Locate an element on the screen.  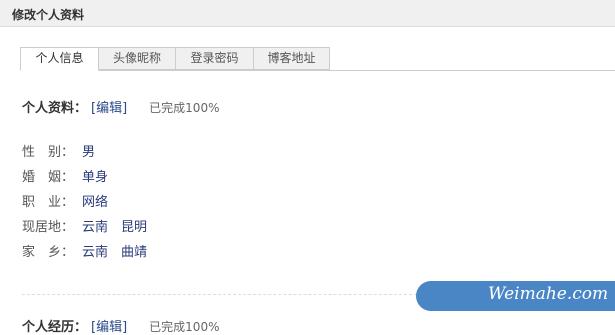
field-residence: 现居地： 云南 昆明 is located at coordinates (84, 228).